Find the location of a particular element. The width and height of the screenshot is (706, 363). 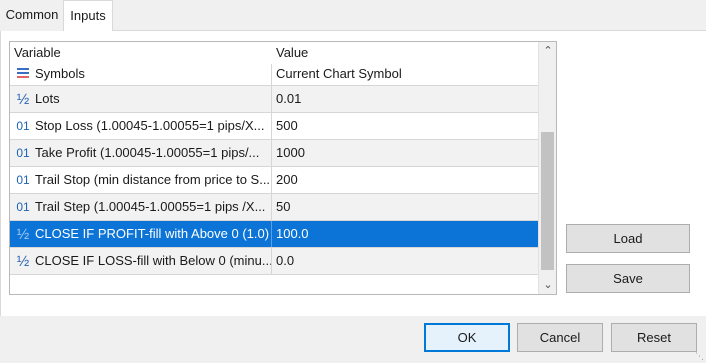

column-header-variable: Variable is located at coordinates (37, 52).